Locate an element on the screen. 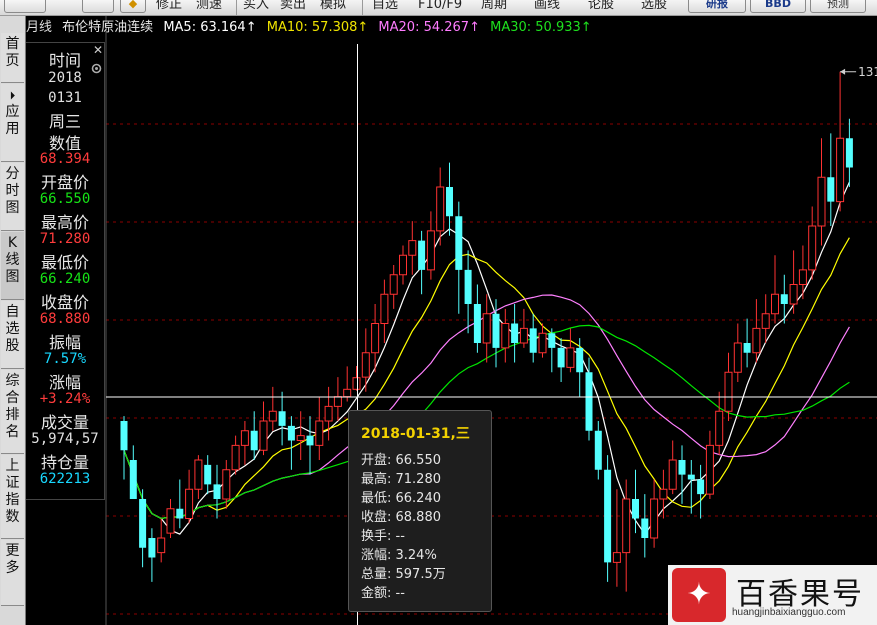 The height and width of the screenshot is (625, 877). toolbar-item-forum: 论股 is located at coordinates (601, 6).